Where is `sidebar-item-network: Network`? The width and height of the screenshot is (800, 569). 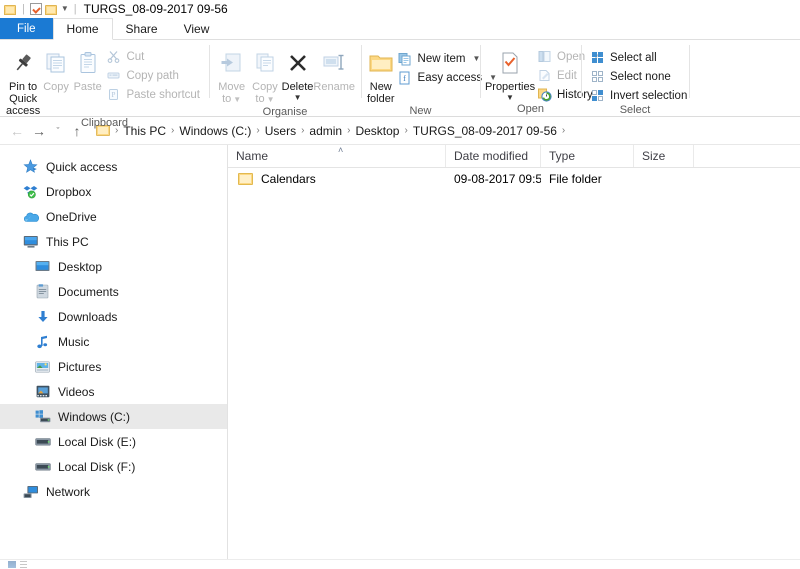 sidebar-item-network: Network is located at coordinates (113, 491).